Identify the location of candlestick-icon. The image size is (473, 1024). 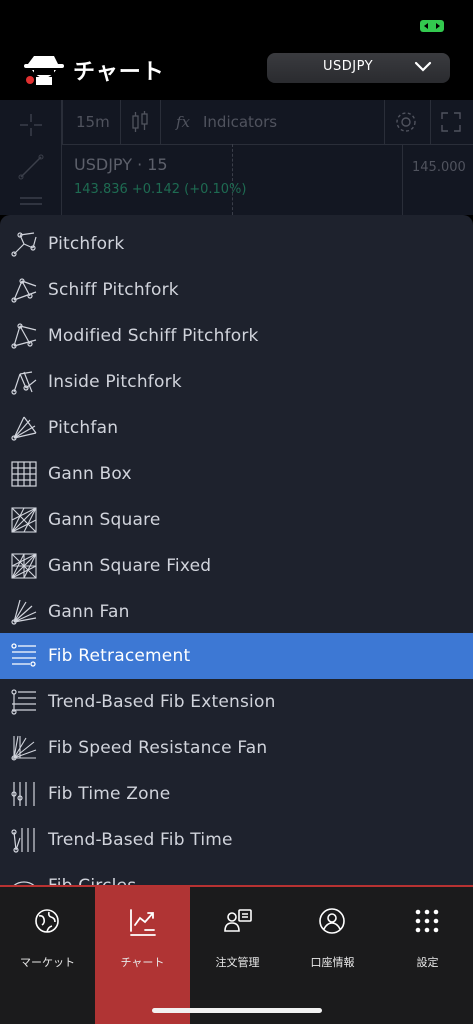
(140, 122).